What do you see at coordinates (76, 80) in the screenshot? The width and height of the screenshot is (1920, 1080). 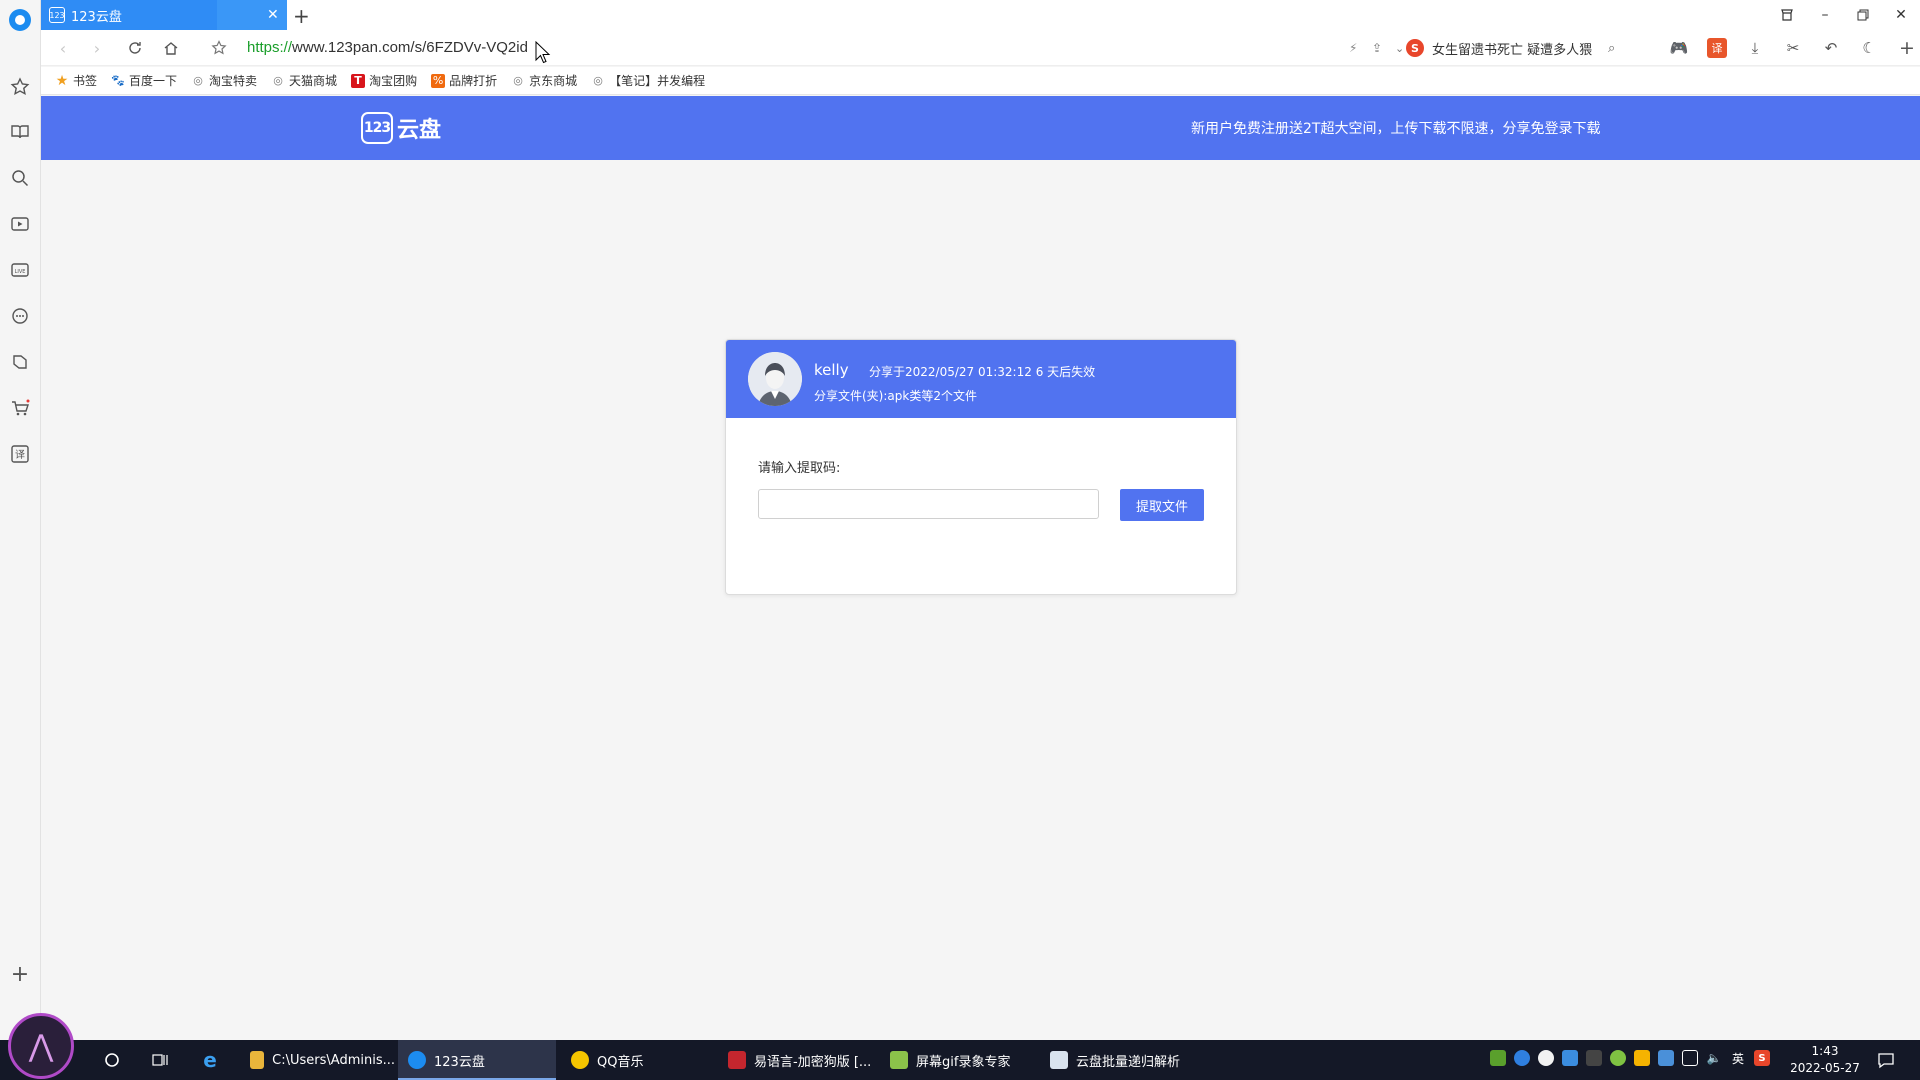 I see `bookmark-item: ★ 书签` at bounding box center [76, 80].